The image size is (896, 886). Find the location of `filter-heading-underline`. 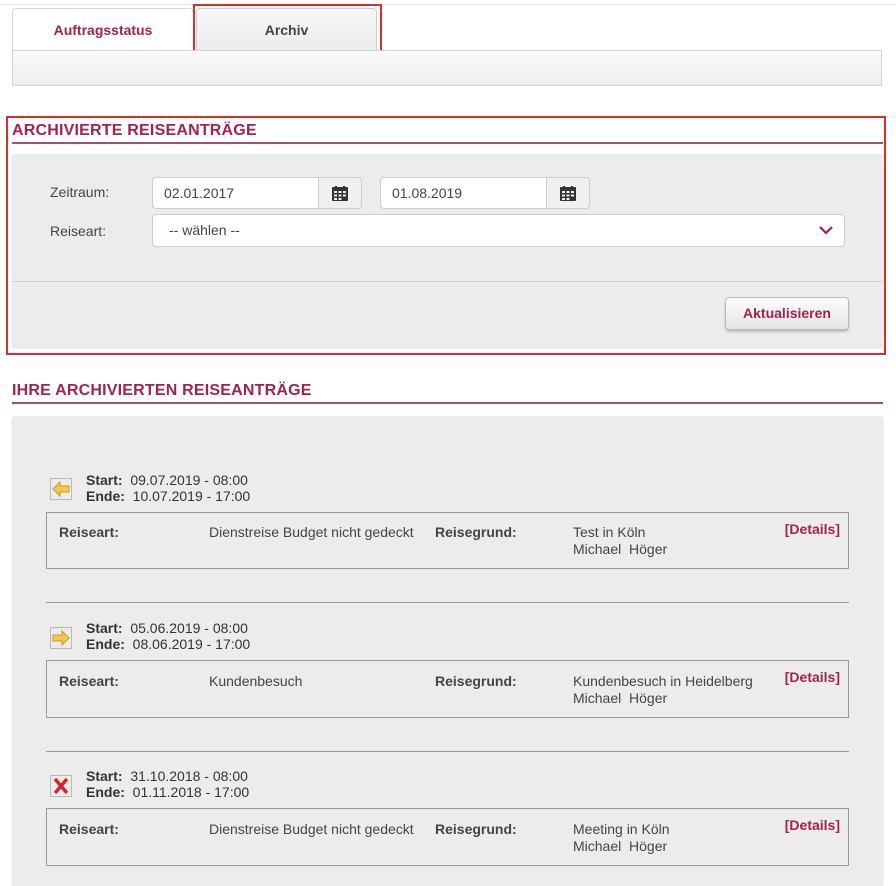

filter-heading-underline is located at coordinates (447, 143).